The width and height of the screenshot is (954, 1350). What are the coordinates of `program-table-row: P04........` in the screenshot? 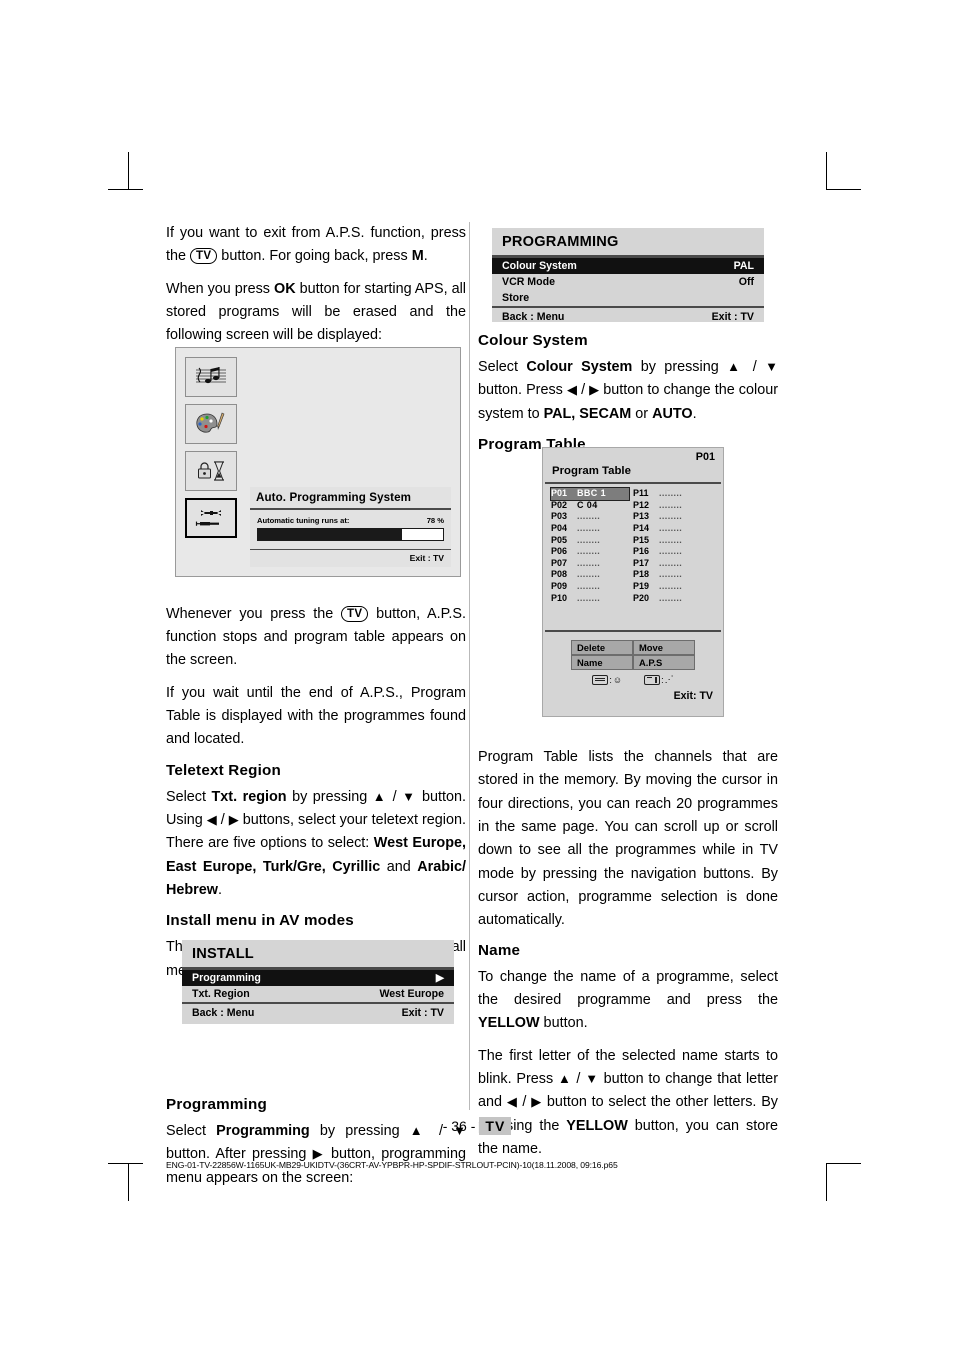 It's located at (592, 529).